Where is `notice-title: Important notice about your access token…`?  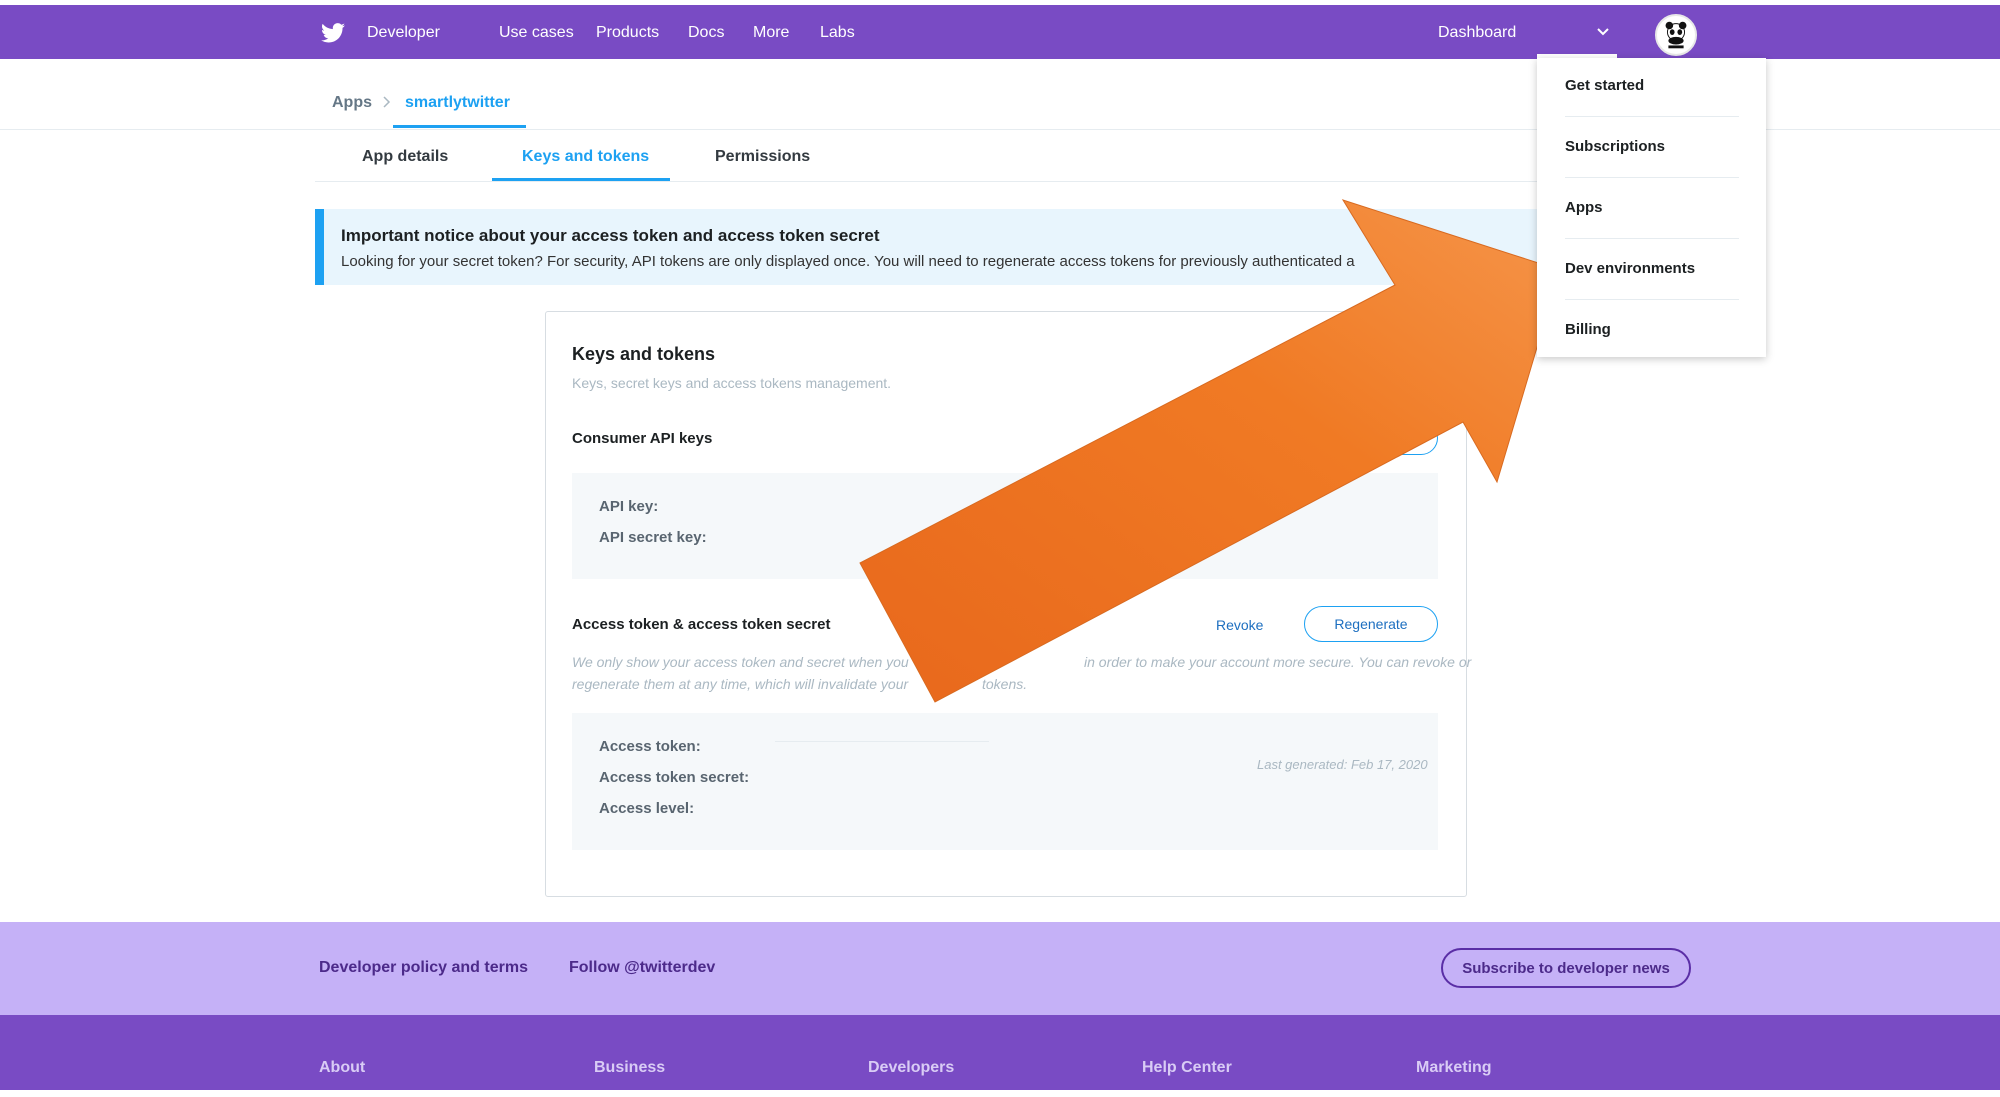
notice-title: Important notice about your access token… is located at coordinates (610, 235).